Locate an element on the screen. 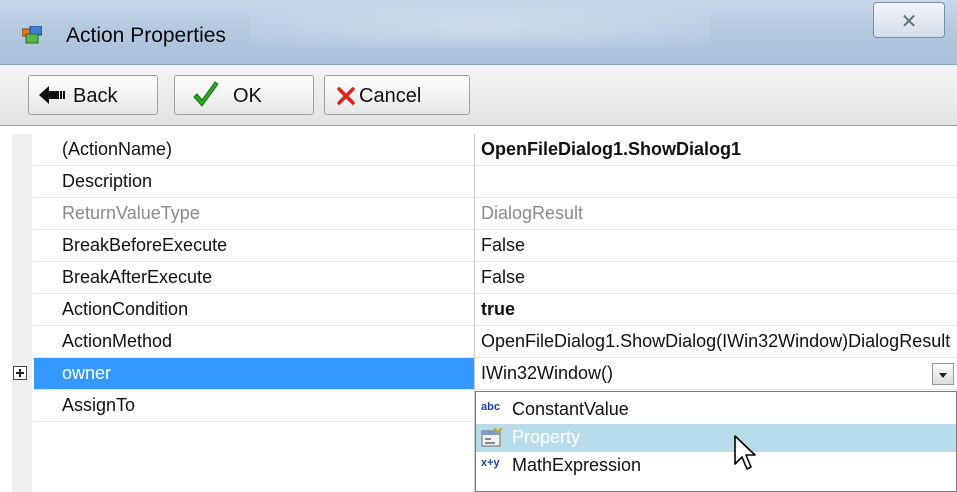  property-name: Description is located at coordinates (107, 181).